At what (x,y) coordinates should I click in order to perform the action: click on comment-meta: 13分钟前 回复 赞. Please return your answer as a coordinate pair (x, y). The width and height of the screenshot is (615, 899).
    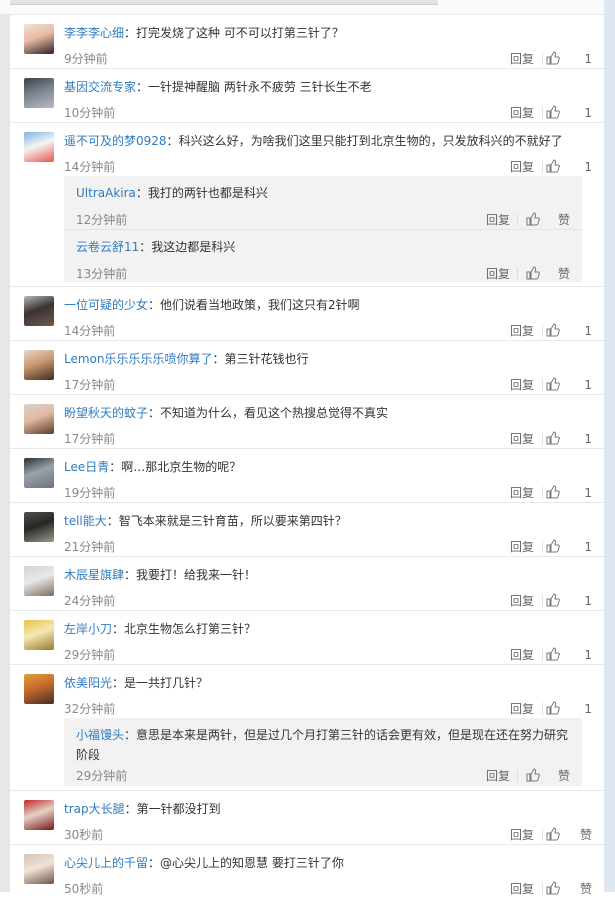
    Looking at the image, I should click on (323, 274).